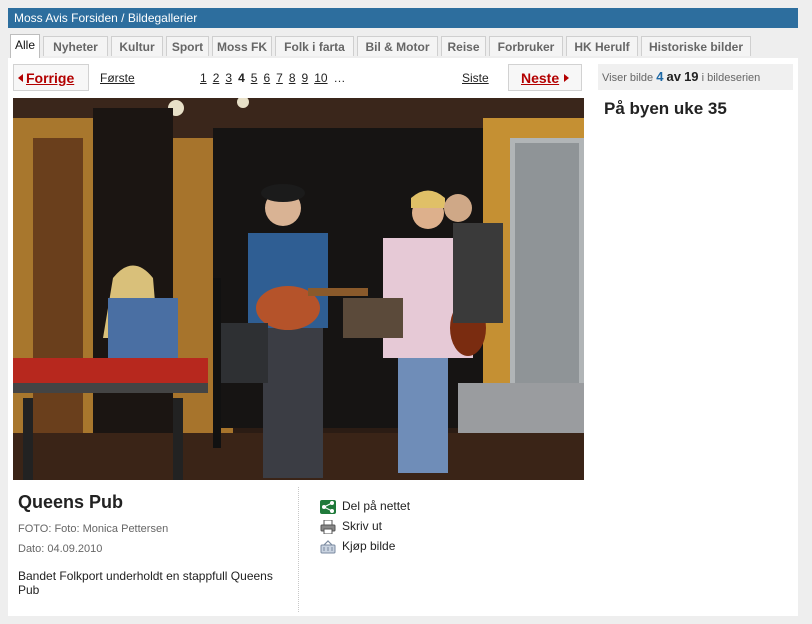 The image size is (812, 624). What do you see at coordinates (298, 549) in the screenshot?
I see `caption-divider` at bounding box center [298, 549].